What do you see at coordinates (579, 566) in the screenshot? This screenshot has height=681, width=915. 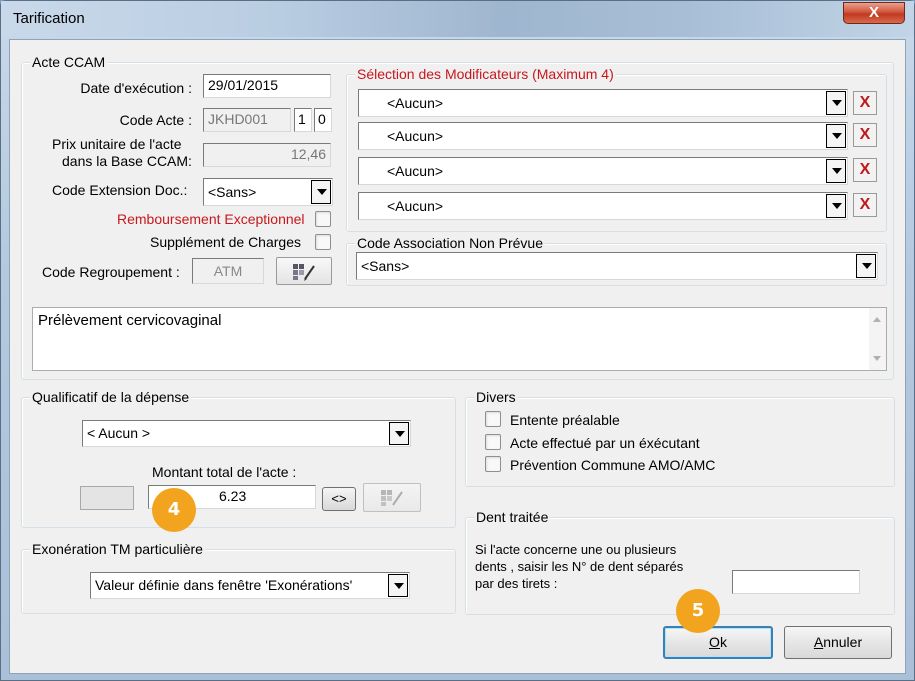 I see `dent-instruction-line2: dents , saisir les N° de dent séparés` at bounding box center [579, 566].